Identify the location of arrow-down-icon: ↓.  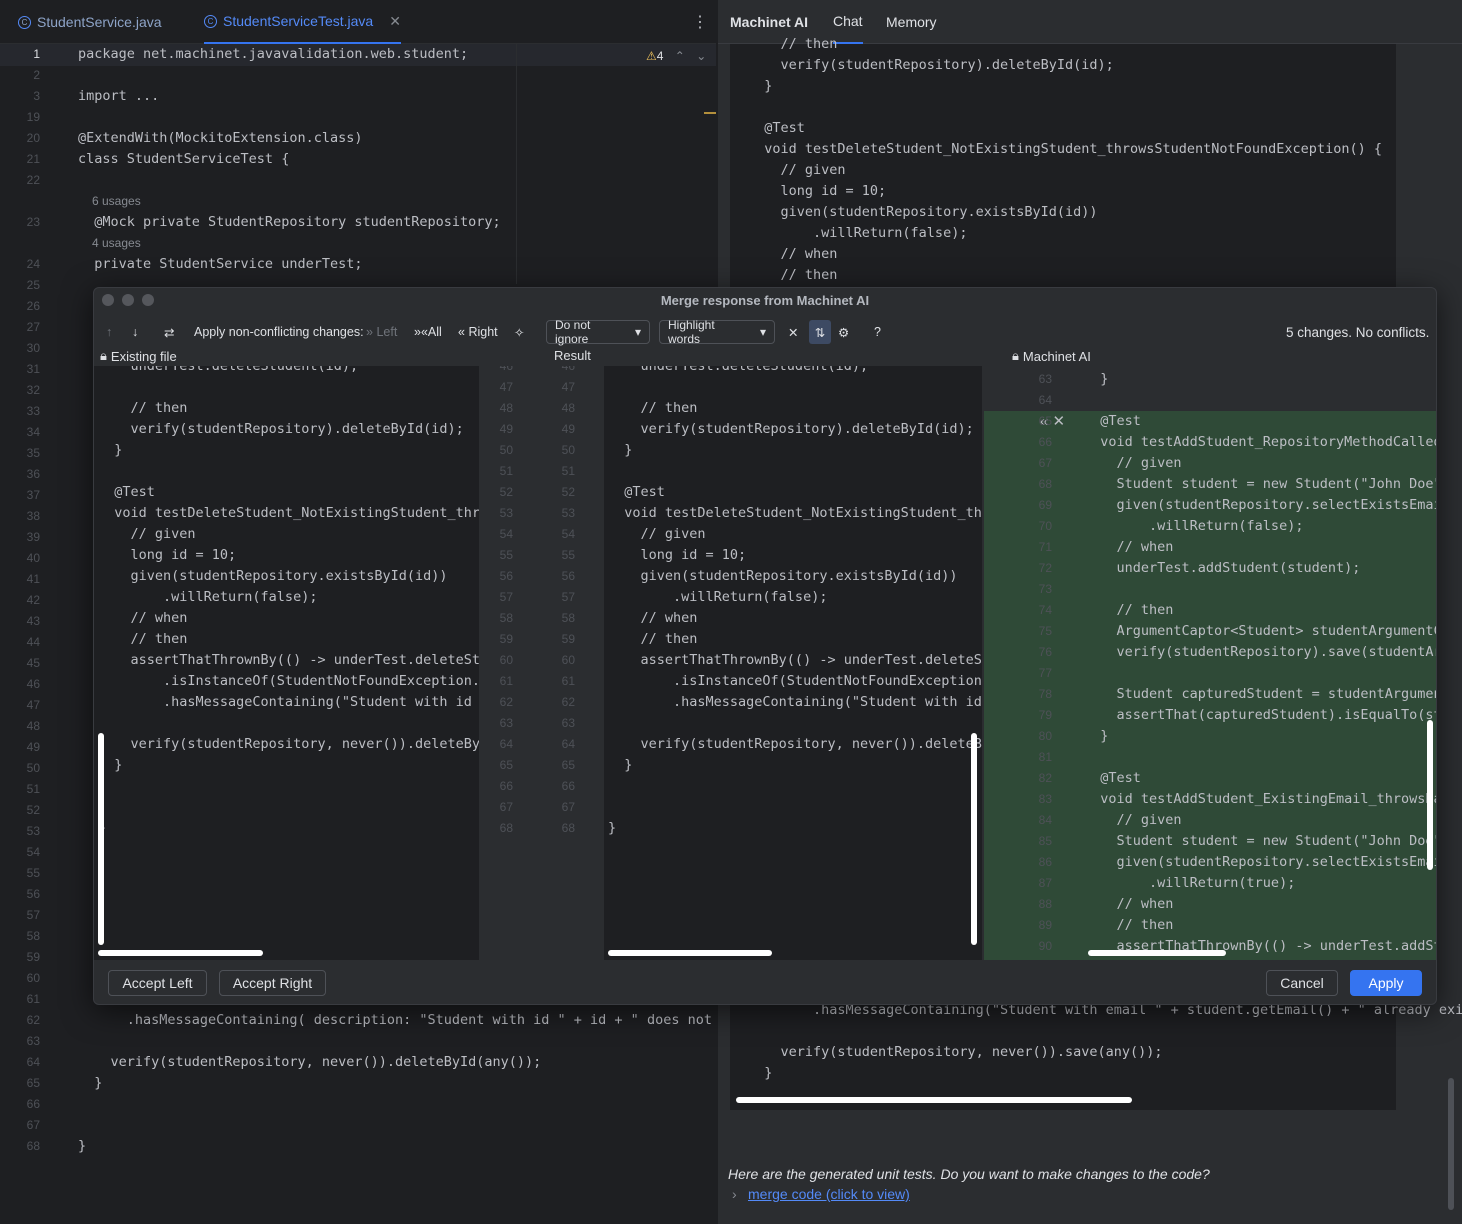
(135, 332).